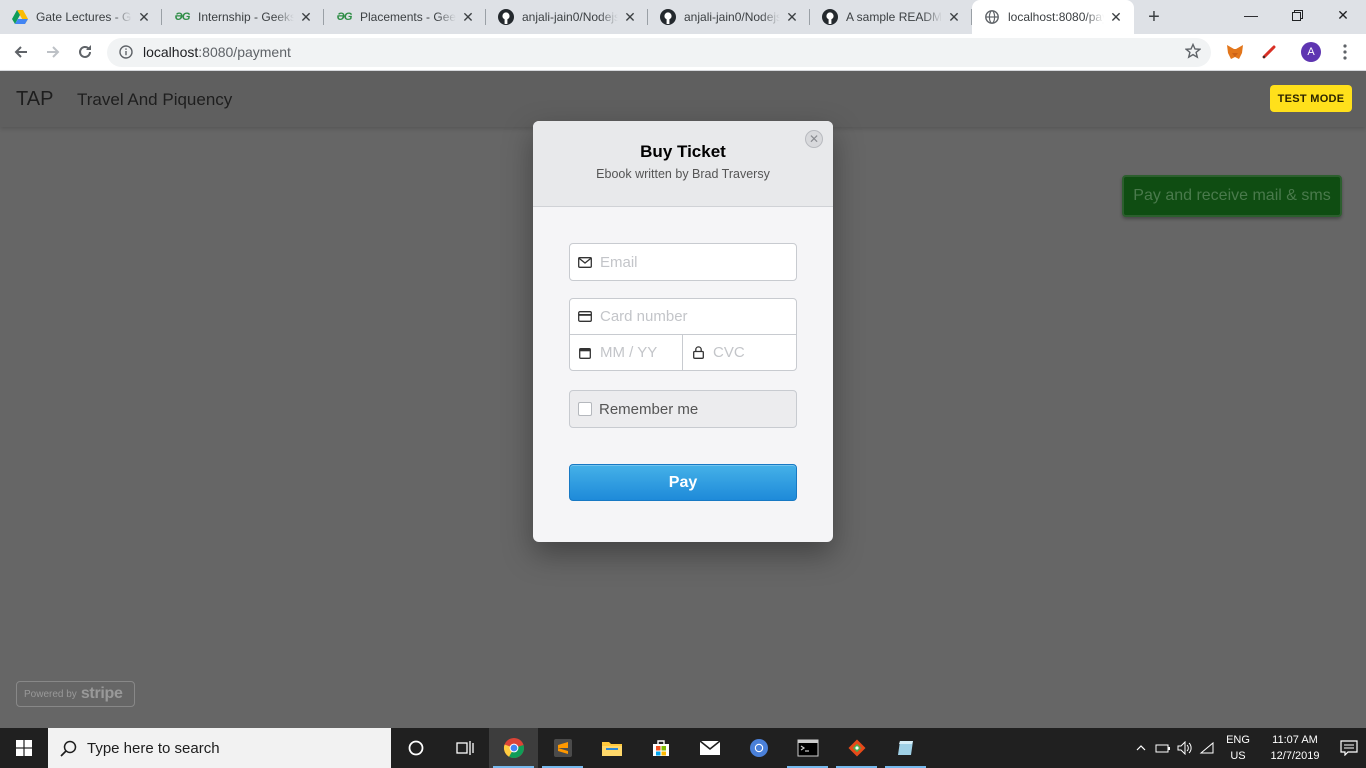 The image size is (1366, 768). I want to click on pen-extension-icon, so click(1269, 52).